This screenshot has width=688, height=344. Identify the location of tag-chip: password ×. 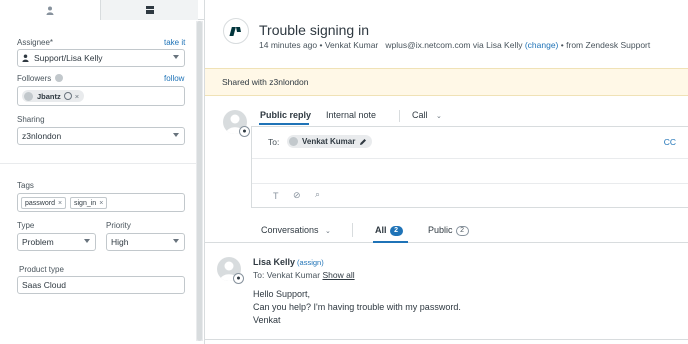
(44, 203).